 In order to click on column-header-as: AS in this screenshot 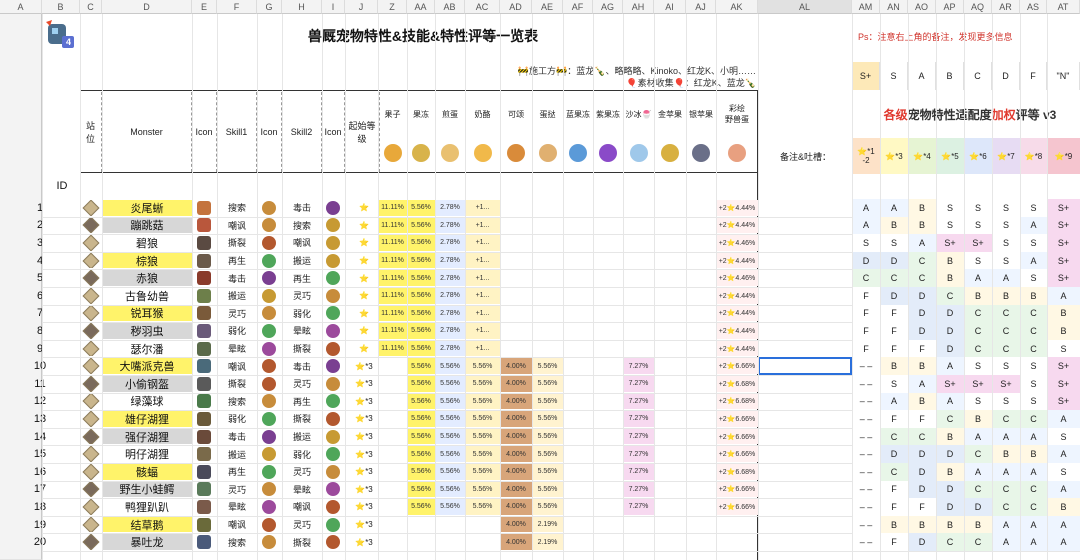, I will do `click(1033, 7)`.